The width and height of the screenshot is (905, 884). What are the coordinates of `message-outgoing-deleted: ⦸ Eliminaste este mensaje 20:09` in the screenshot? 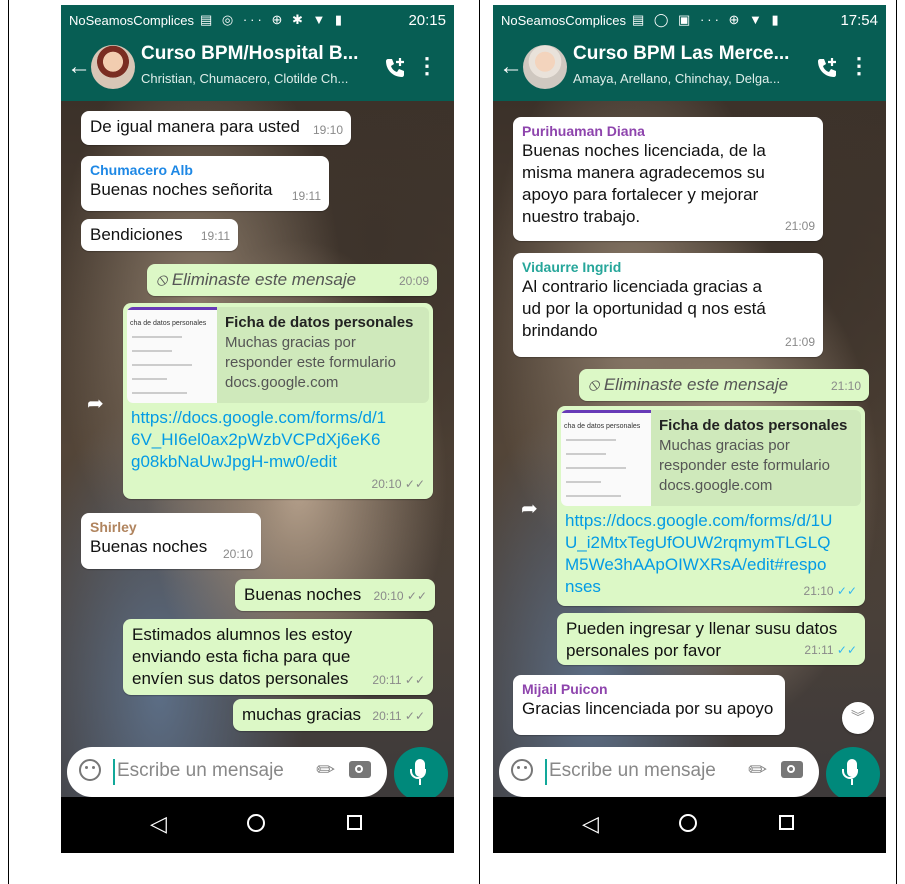 It's located at (292, 280).